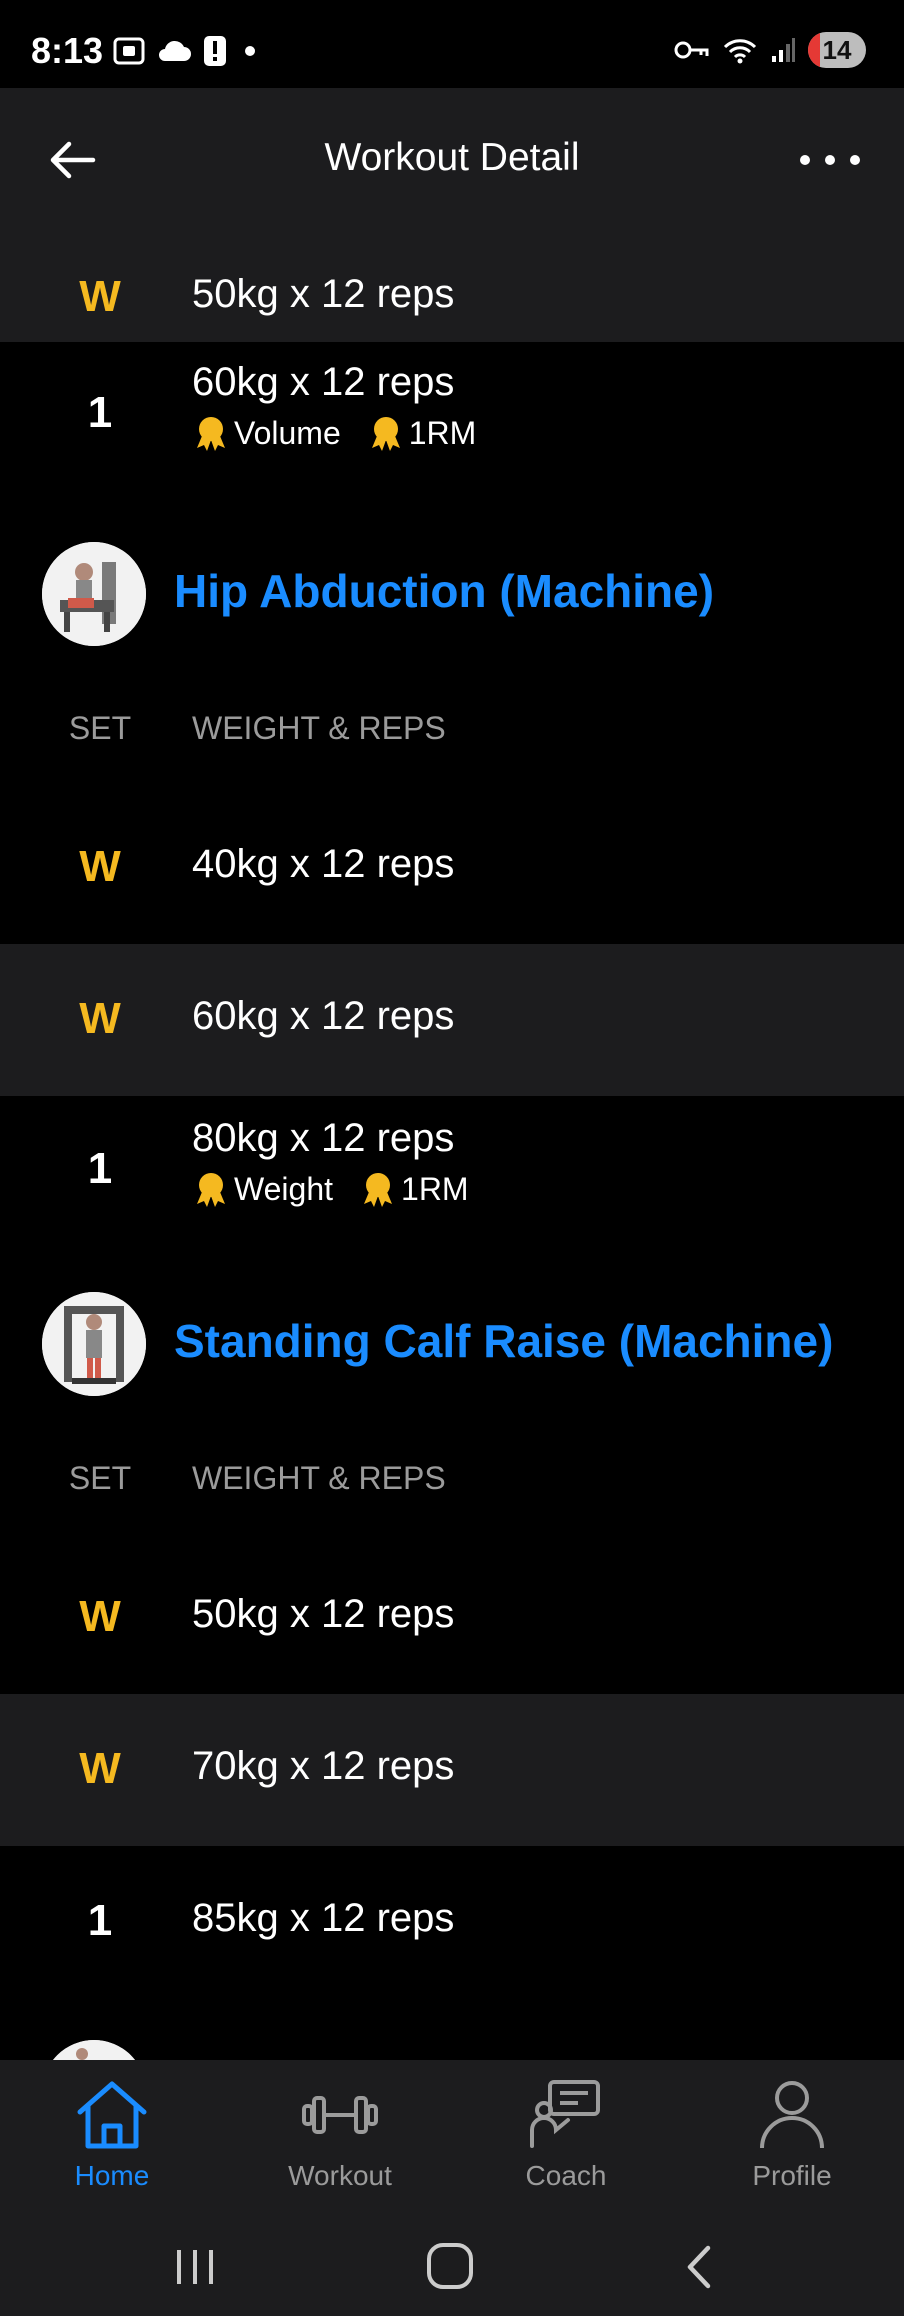 This screenshot has height=2316, width=904. What do you see at coordinates (175, 50) in the screenshot?
I see `cloud-icon` at bounding box center [175, 50].